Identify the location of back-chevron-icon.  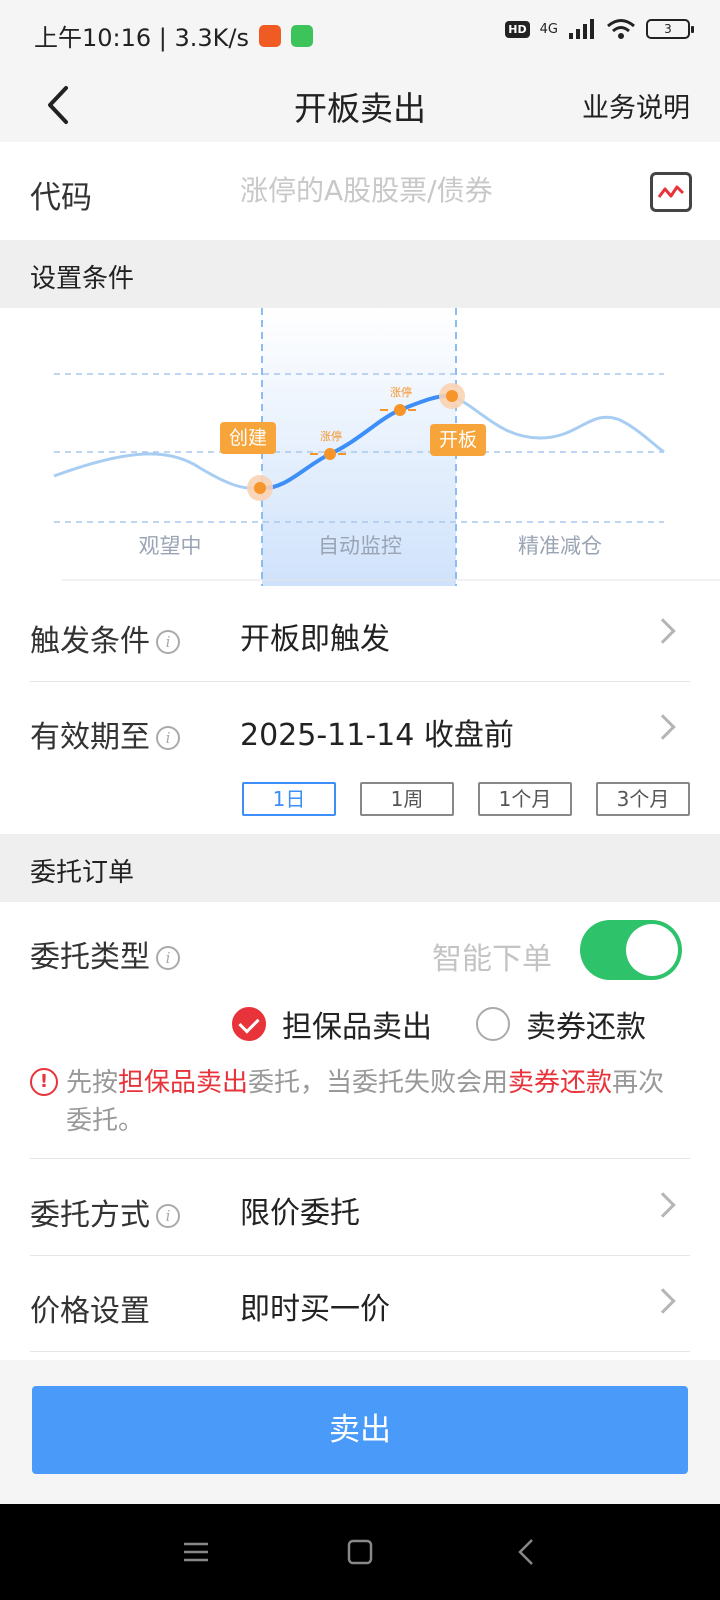
(525, 1552).